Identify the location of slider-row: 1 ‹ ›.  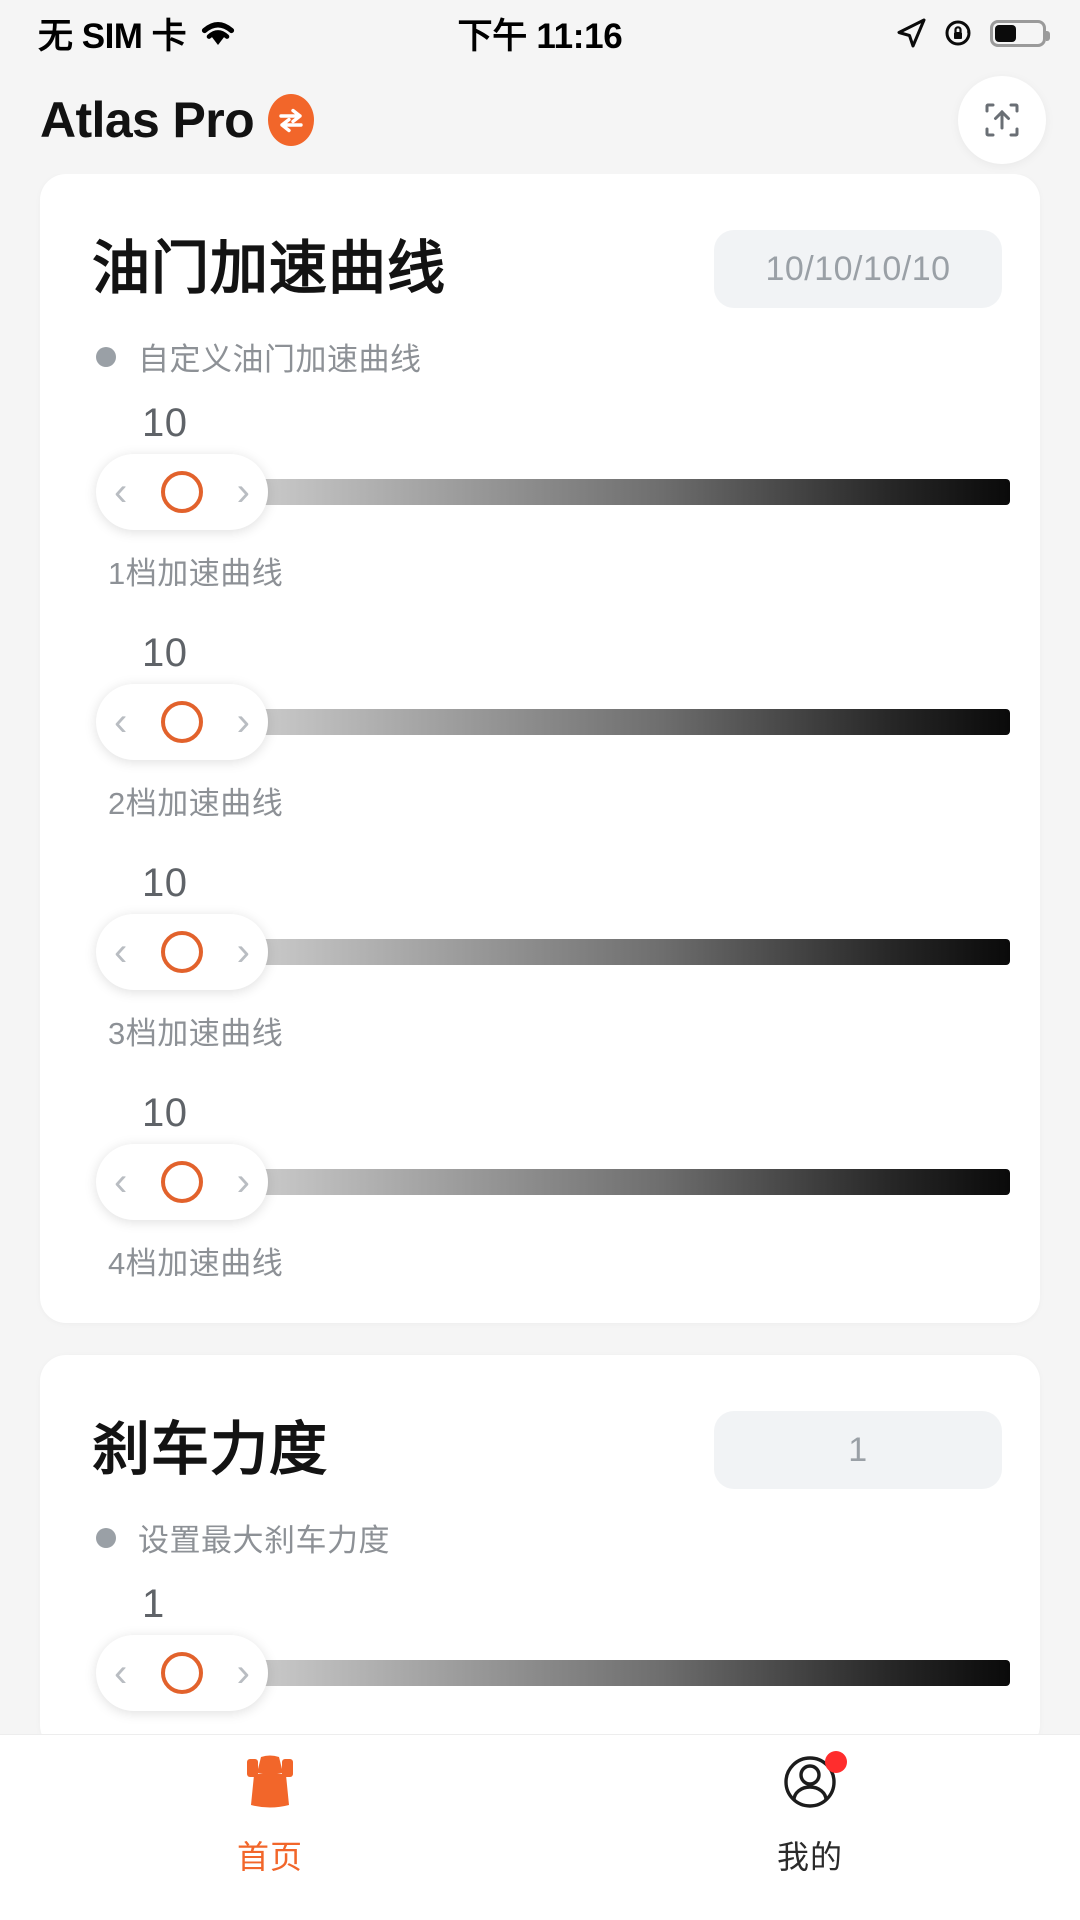
(540, 1646).